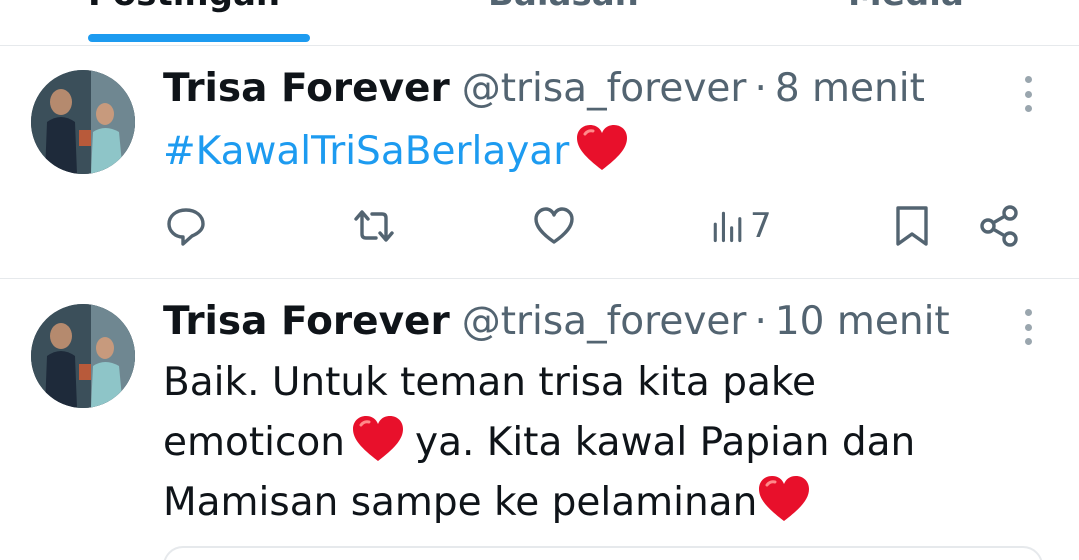  What do you see at coordinates (199, 38) in the screenshot?
I see `active-tab-indicator` at bounding box center [199, 38].